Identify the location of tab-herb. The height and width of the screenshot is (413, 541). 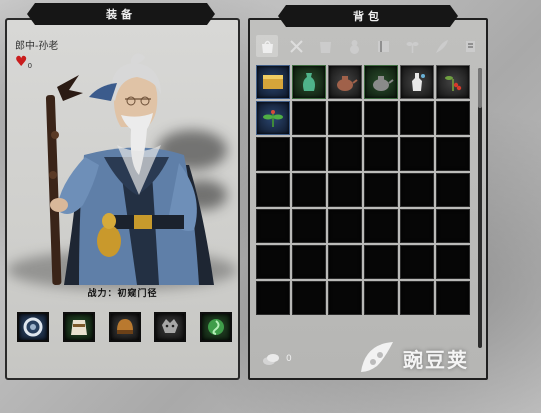
(413, 46).